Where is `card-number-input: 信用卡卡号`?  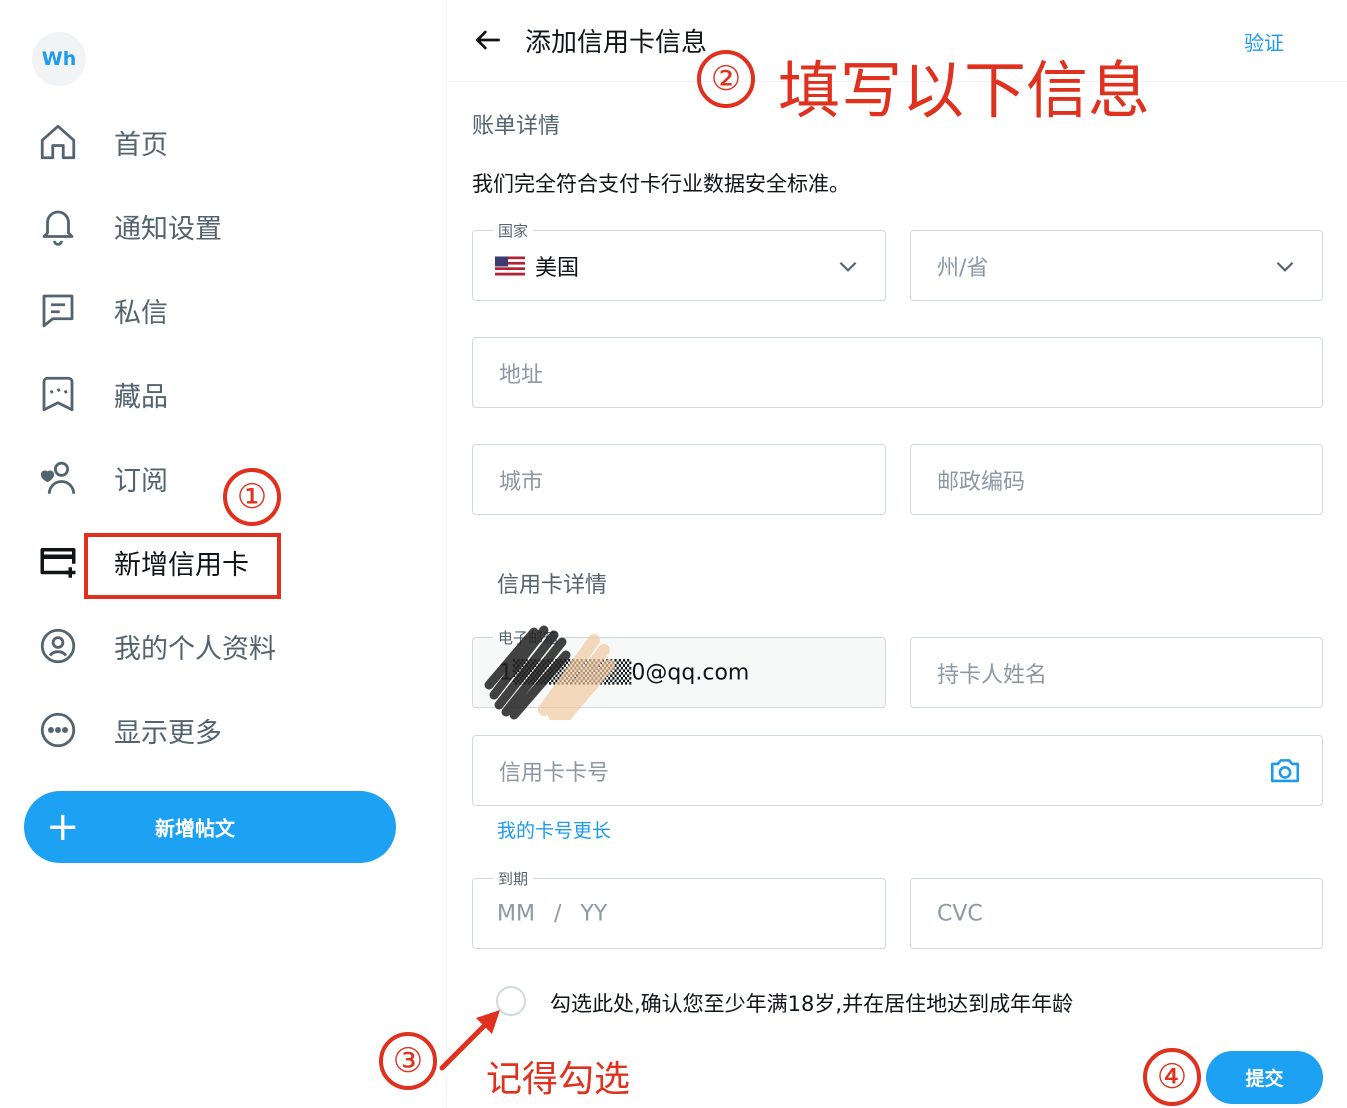 card-number-input: 信用卡卡号 is located at coordinates (897, 770).